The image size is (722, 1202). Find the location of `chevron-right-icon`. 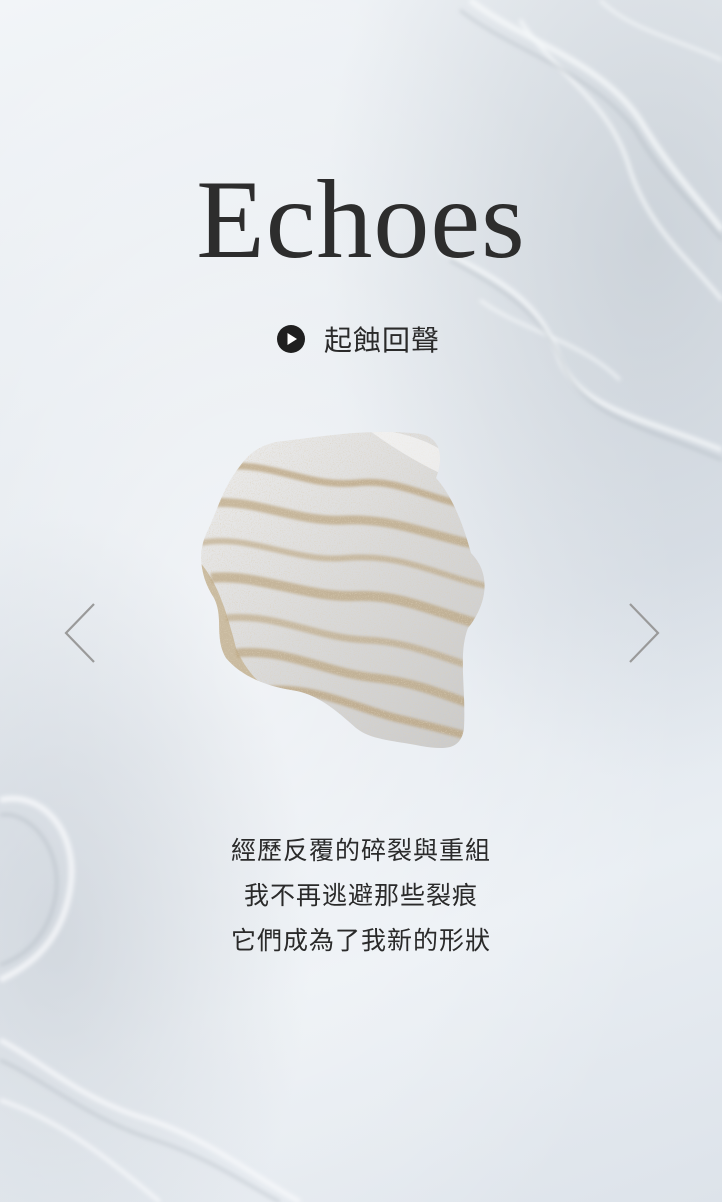

chevron-right-icon is located at coordinates (642, 633).